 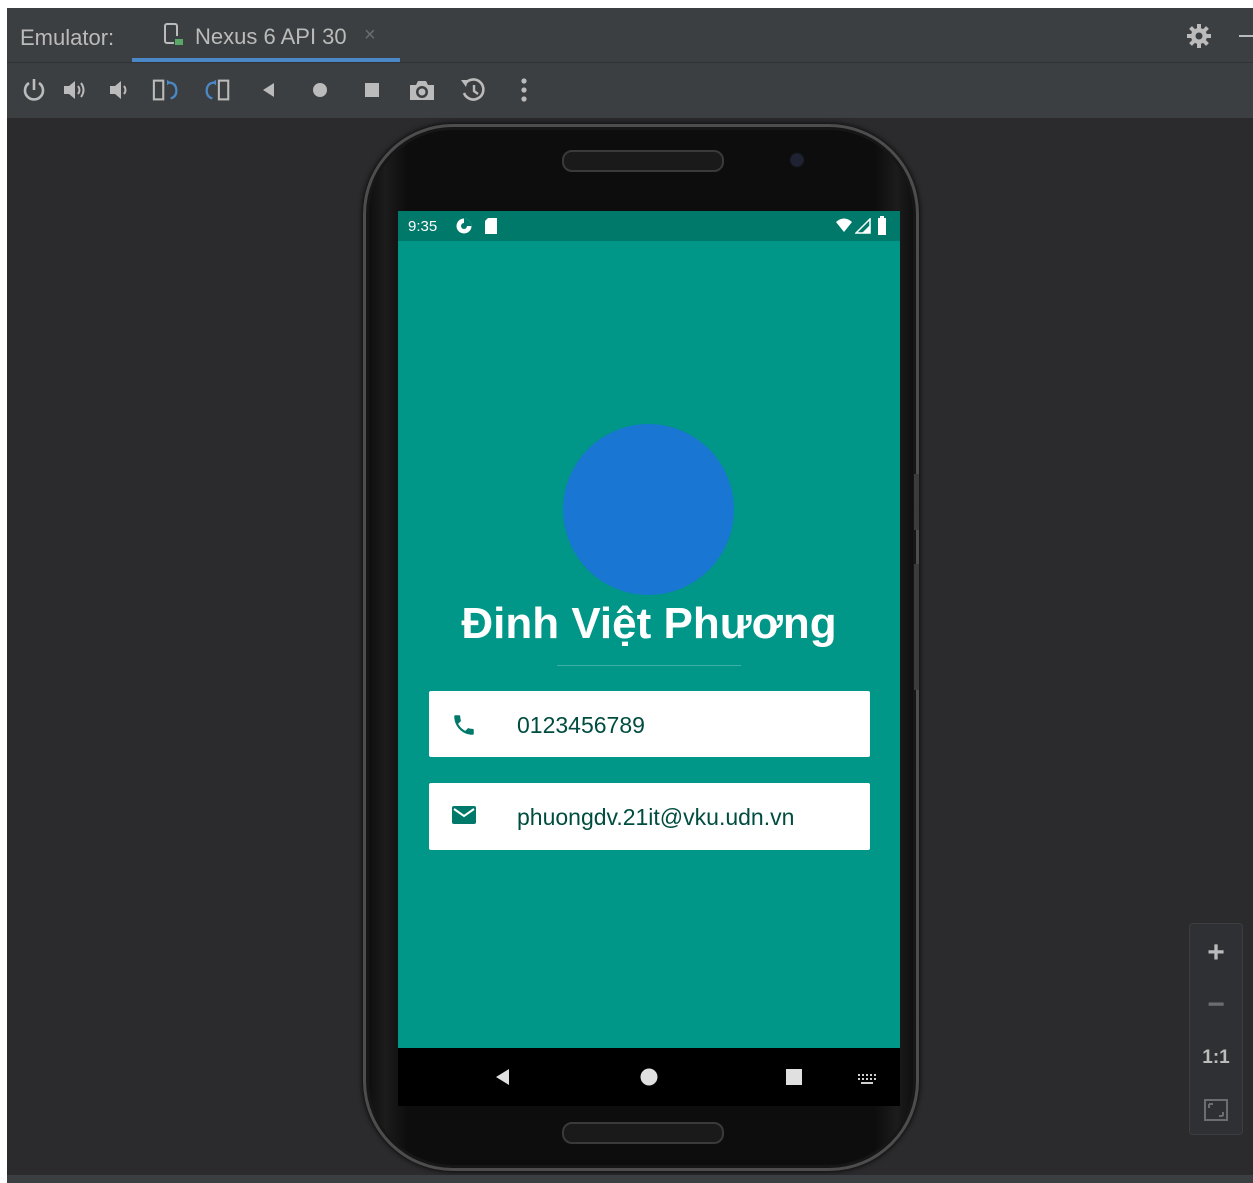 What do you see at coordinates (464, 727) in the screenshot?
I see `phone-icon` at bounding box center [464, 727].